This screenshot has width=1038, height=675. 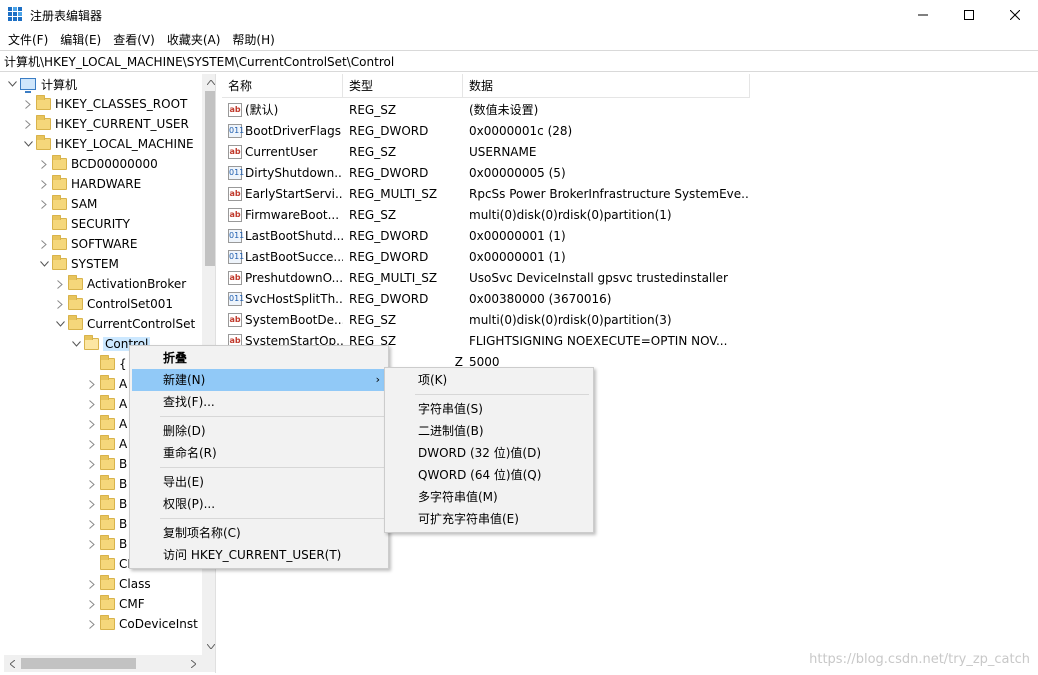 What do you see at coordinates (112, 304) in the screenshot?
I see `tree-item-key: ControlSet001` at bounding box center [112, 304].